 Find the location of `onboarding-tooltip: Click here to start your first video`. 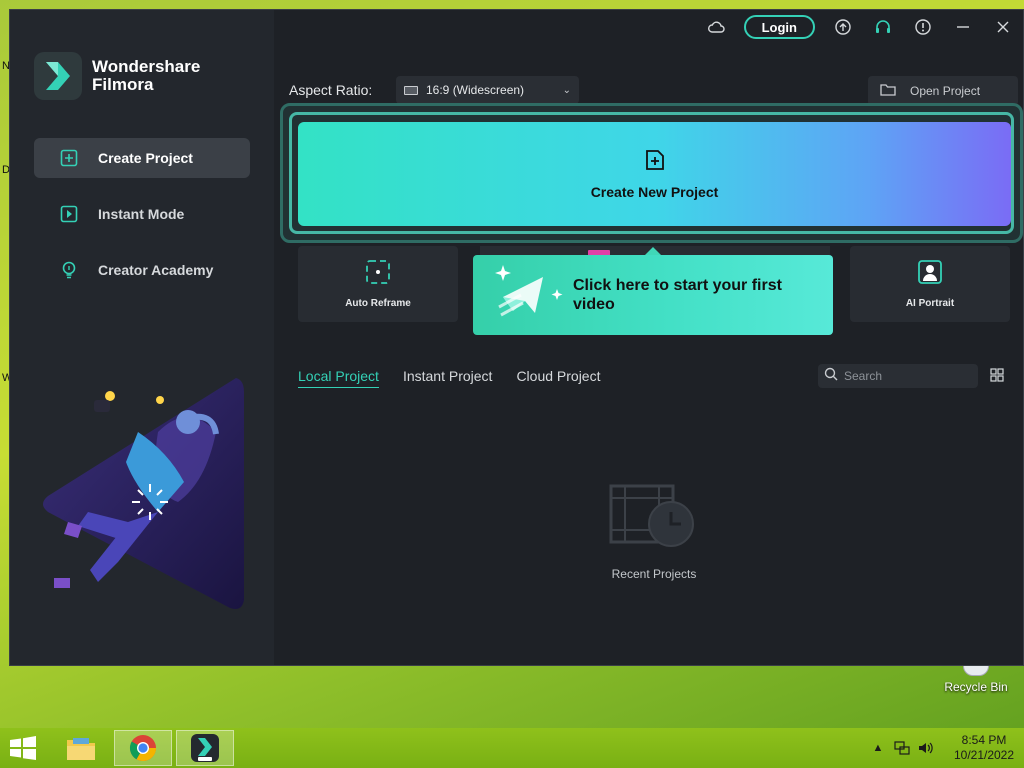

onboarding-tooltip: Click here to start your first video is located at coordinates (653, 291).